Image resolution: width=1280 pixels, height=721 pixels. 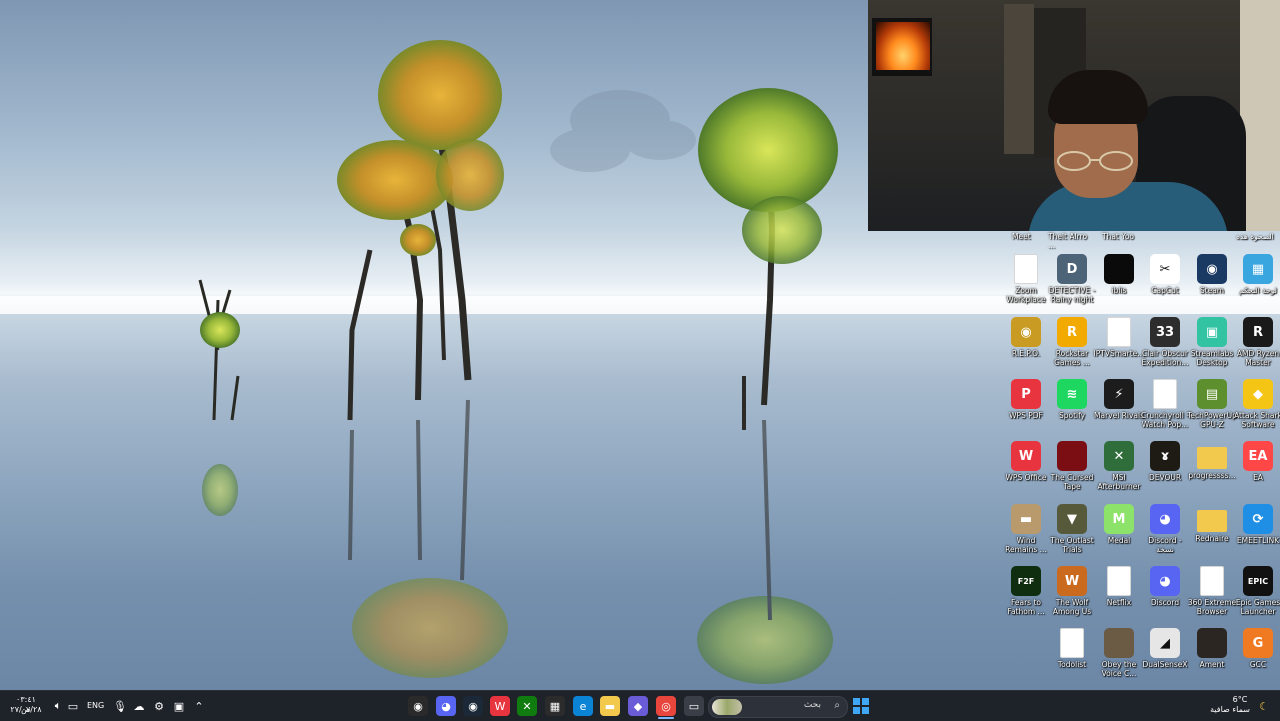 I want to click on attack-shark-icon: ◆, so click(x=1258, y=394).